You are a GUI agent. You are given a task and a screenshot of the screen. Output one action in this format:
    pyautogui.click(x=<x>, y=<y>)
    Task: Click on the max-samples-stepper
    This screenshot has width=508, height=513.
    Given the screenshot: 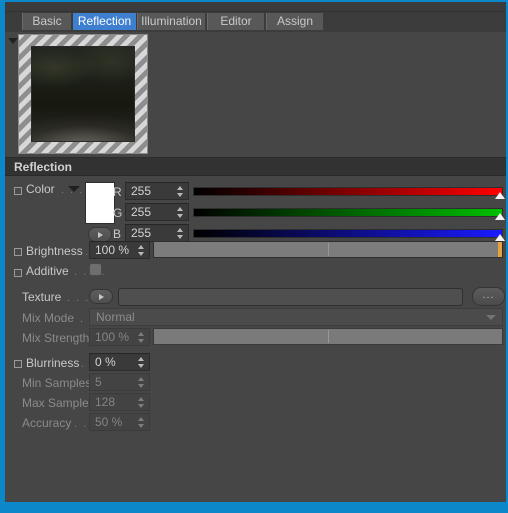 What is the action you would take?
    pyautogui.click(x=141, y=402)
    